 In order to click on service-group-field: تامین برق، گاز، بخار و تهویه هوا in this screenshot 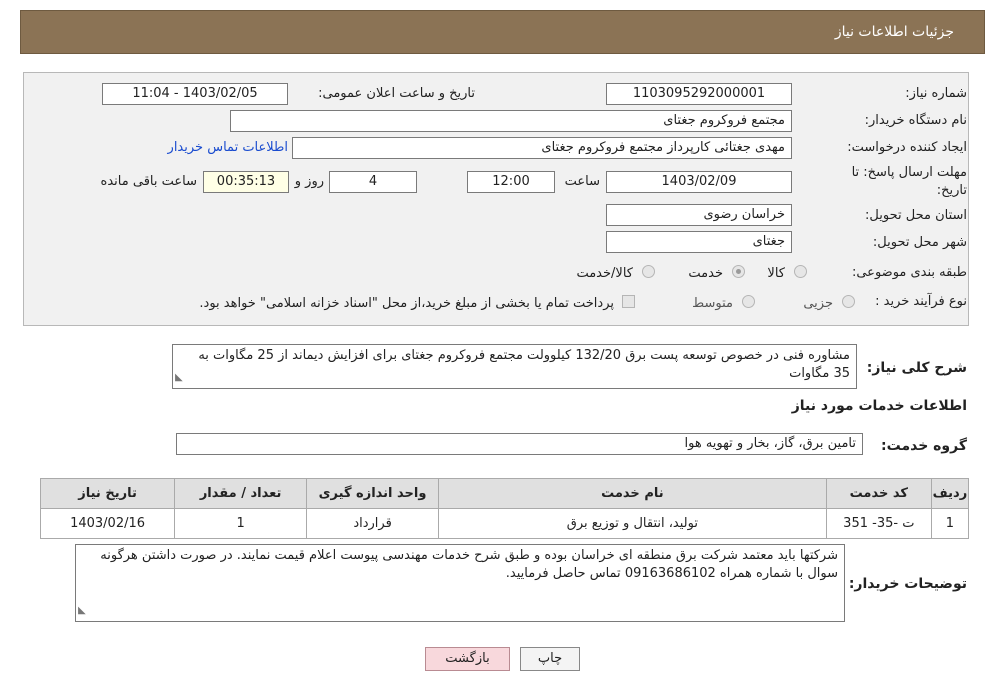, I will do `click(519, 444)`.